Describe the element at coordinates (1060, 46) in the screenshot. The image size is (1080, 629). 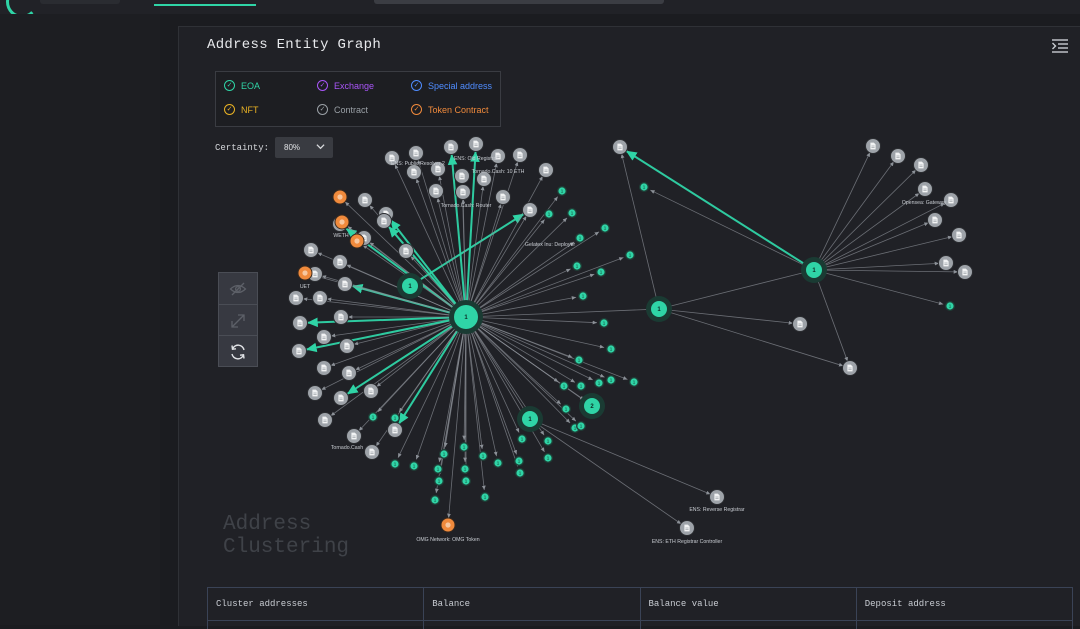
I see `collapse-panel-icon` at that location.